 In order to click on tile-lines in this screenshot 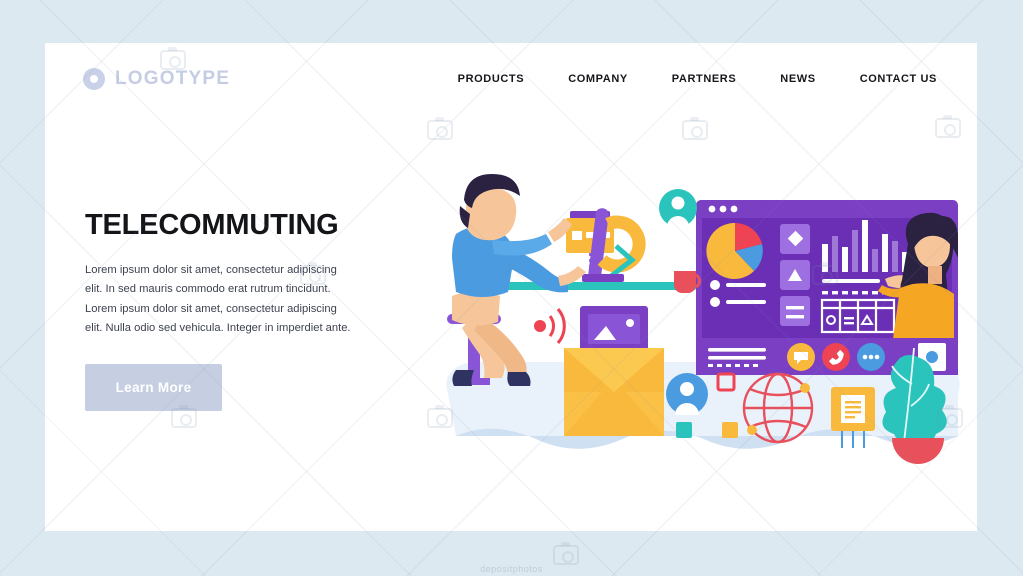, I will do `click(795, 311)`.